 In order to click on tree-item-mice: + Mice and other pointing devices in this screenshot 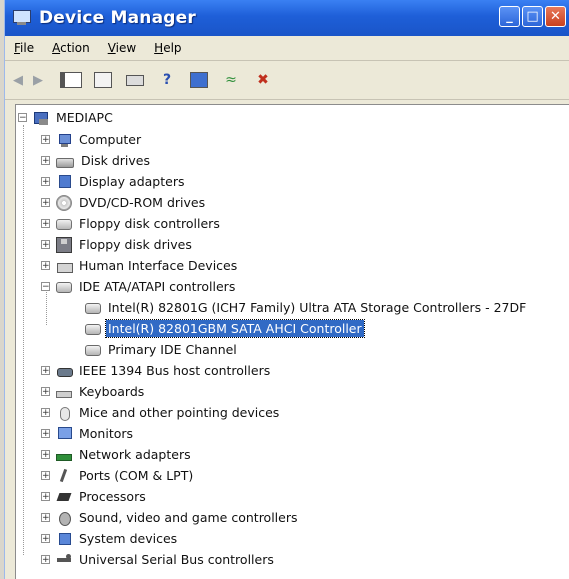, I will do `click(161, 412)`.